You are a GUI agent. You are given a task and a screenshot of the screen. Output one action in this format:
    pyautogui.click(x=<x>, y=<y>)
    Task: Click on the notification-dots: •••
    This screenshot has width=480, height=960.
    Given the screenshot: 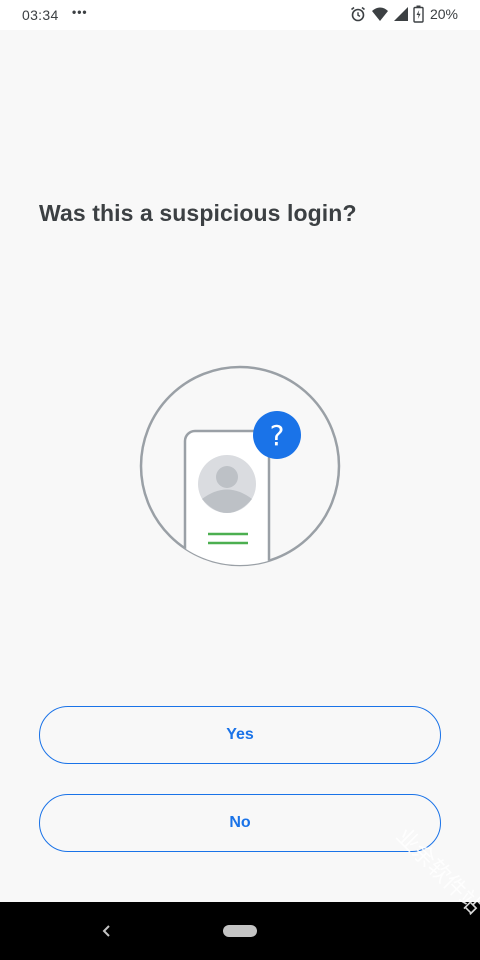 What is the action you would take?
    pyautogui.click(x=80, y=12)
    